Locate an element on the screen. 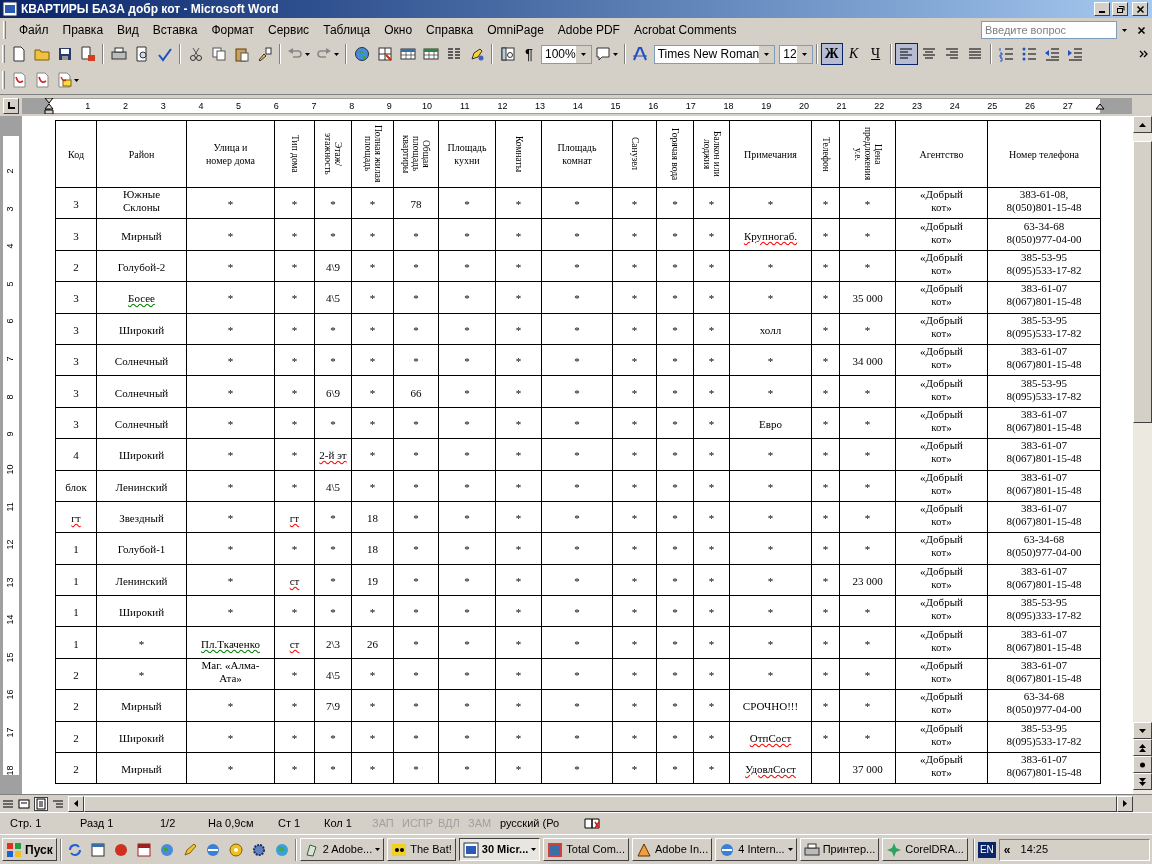 This screenshot has width=1152, height=864. taskbar-button: The Bat! is located at coordinates (421, 849).